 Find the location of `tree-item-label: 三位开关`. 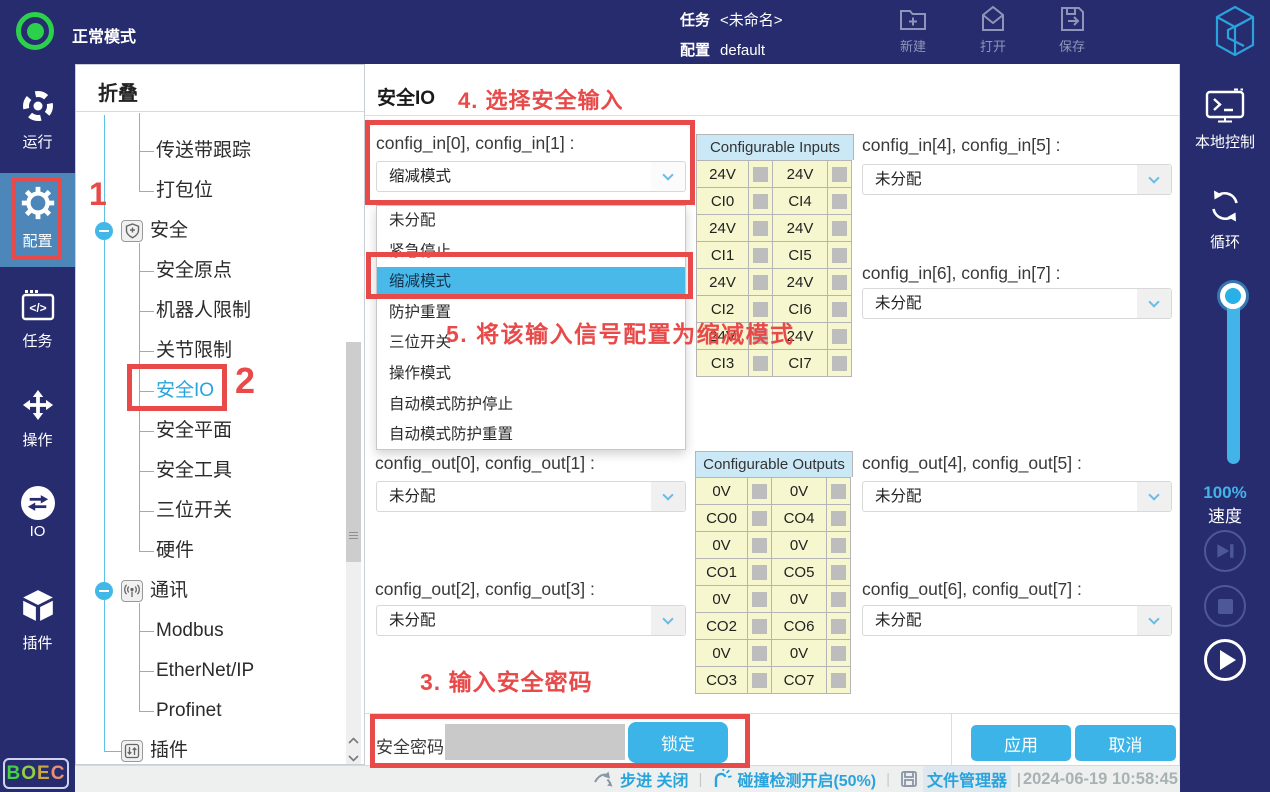

tree-item-label: 三位开关 is located at coordinates (194, 510).